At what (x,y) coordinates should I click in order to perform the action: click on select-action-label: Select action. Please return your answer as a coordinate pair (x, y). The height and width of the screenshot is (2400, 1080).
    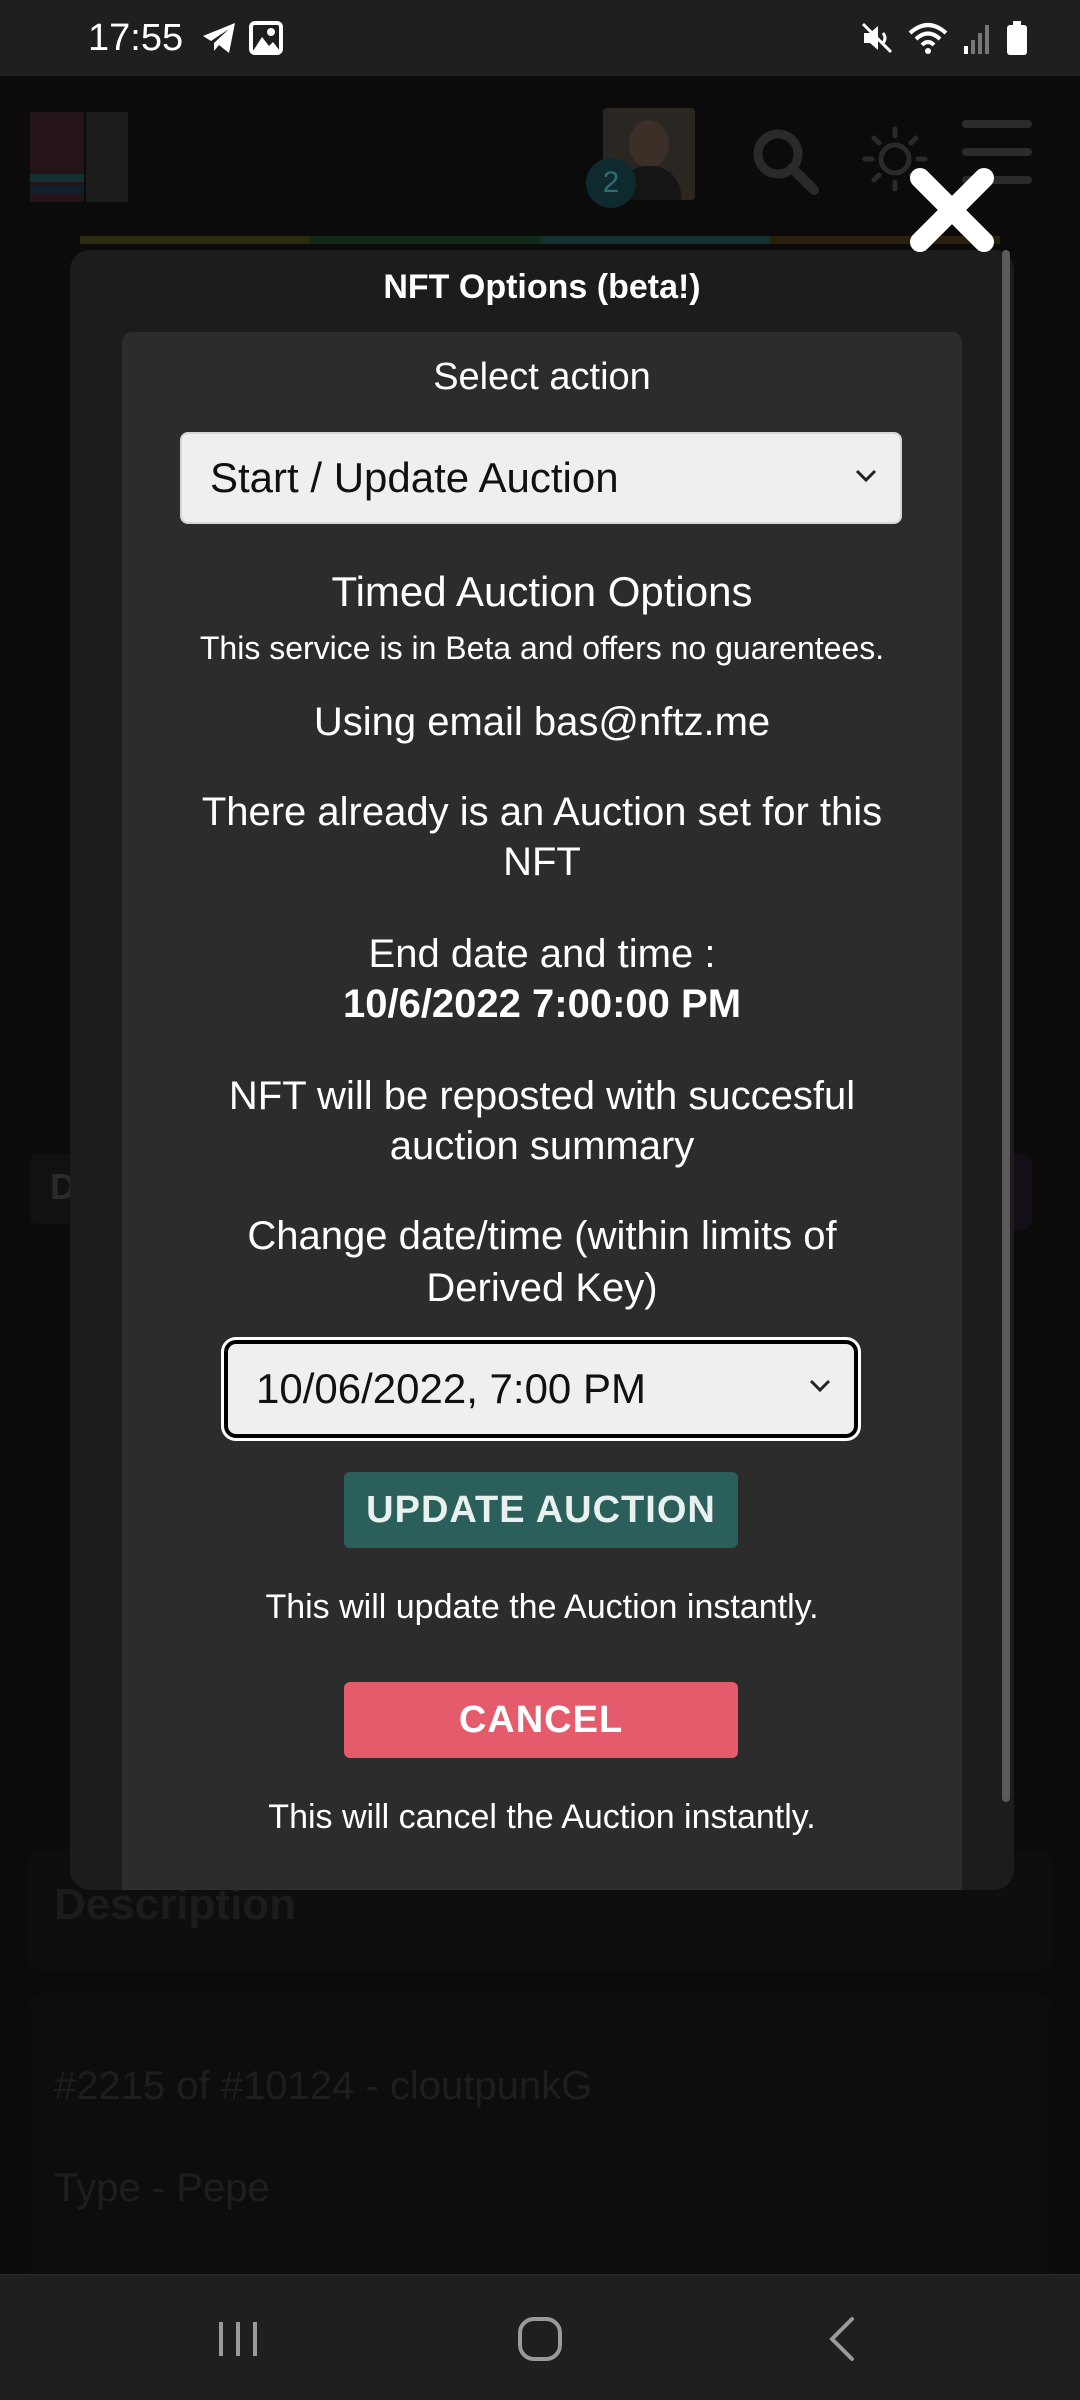
    Looking at the image, I should click on (542, 377).